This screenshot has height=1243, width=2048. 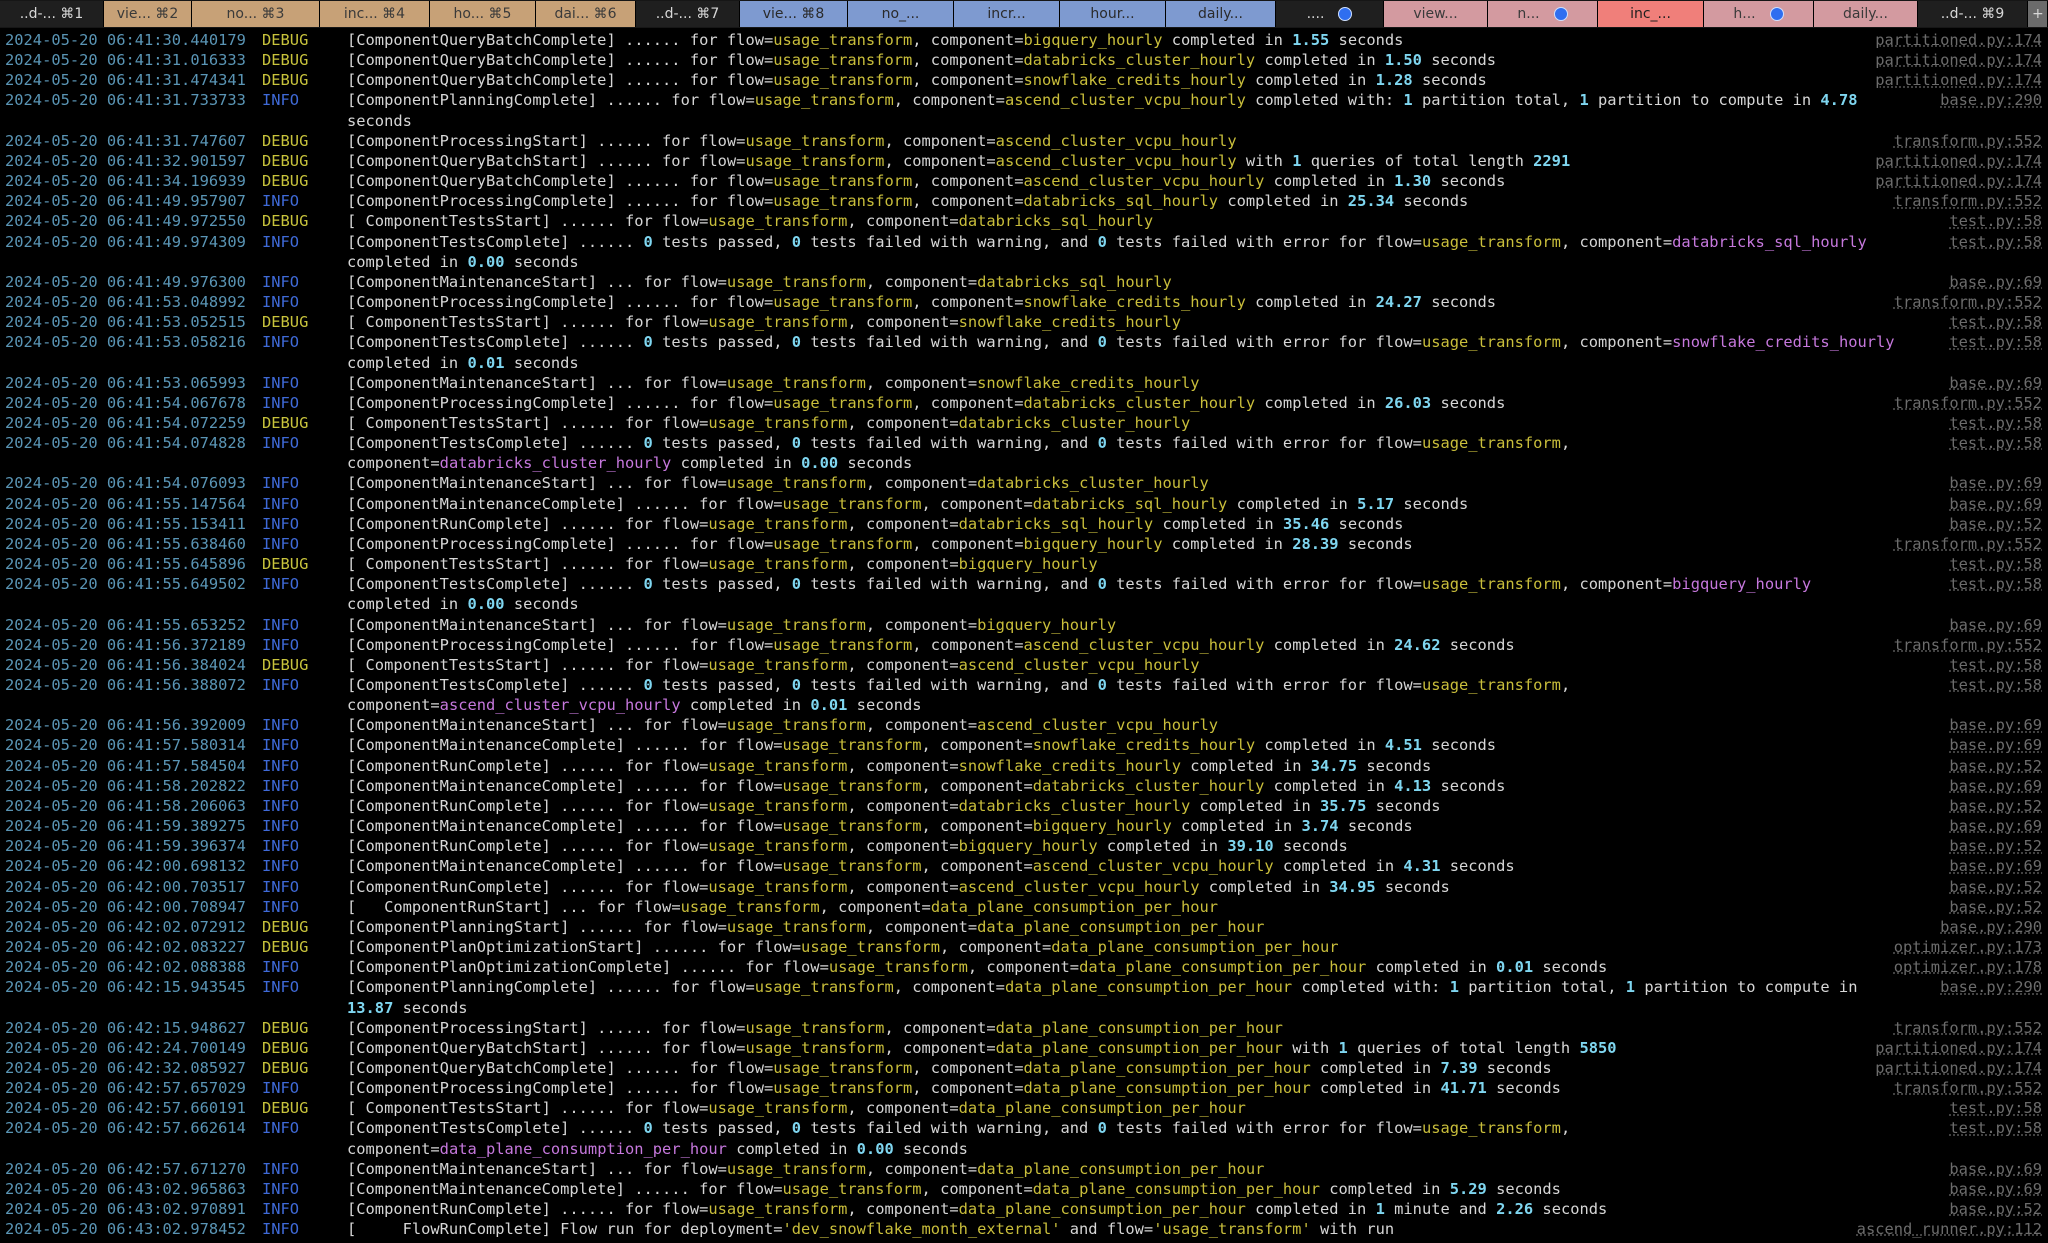 I want to click on tab-19: ..d-... ⌘9, so click(x=1973, y=14).